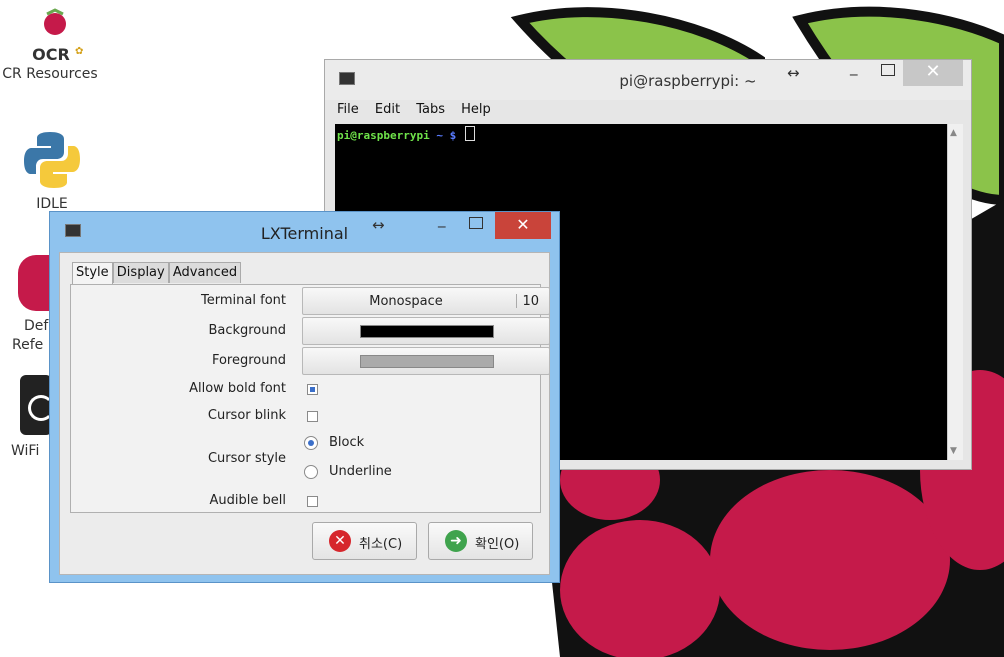 This screenshot has height=657, width=1004. I want to click on foreground-label: Foreground, so click(248, 360).